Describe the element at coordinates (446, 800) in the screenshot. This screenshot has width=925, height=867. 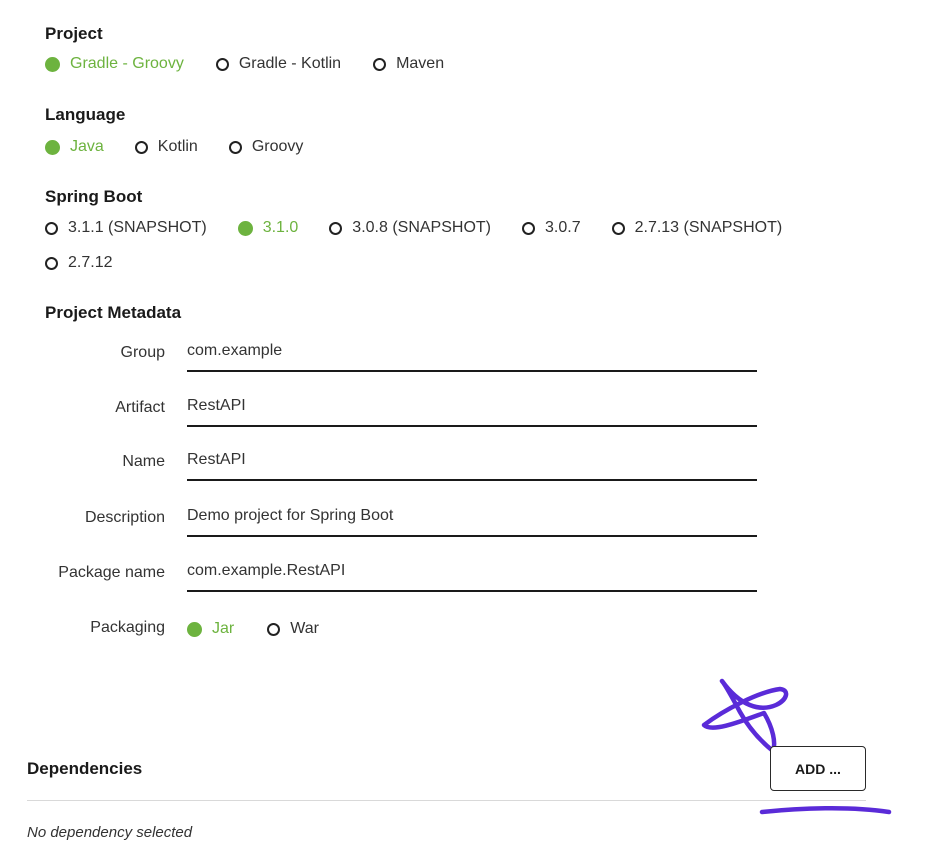
I see `dependencies-divider` at that location.